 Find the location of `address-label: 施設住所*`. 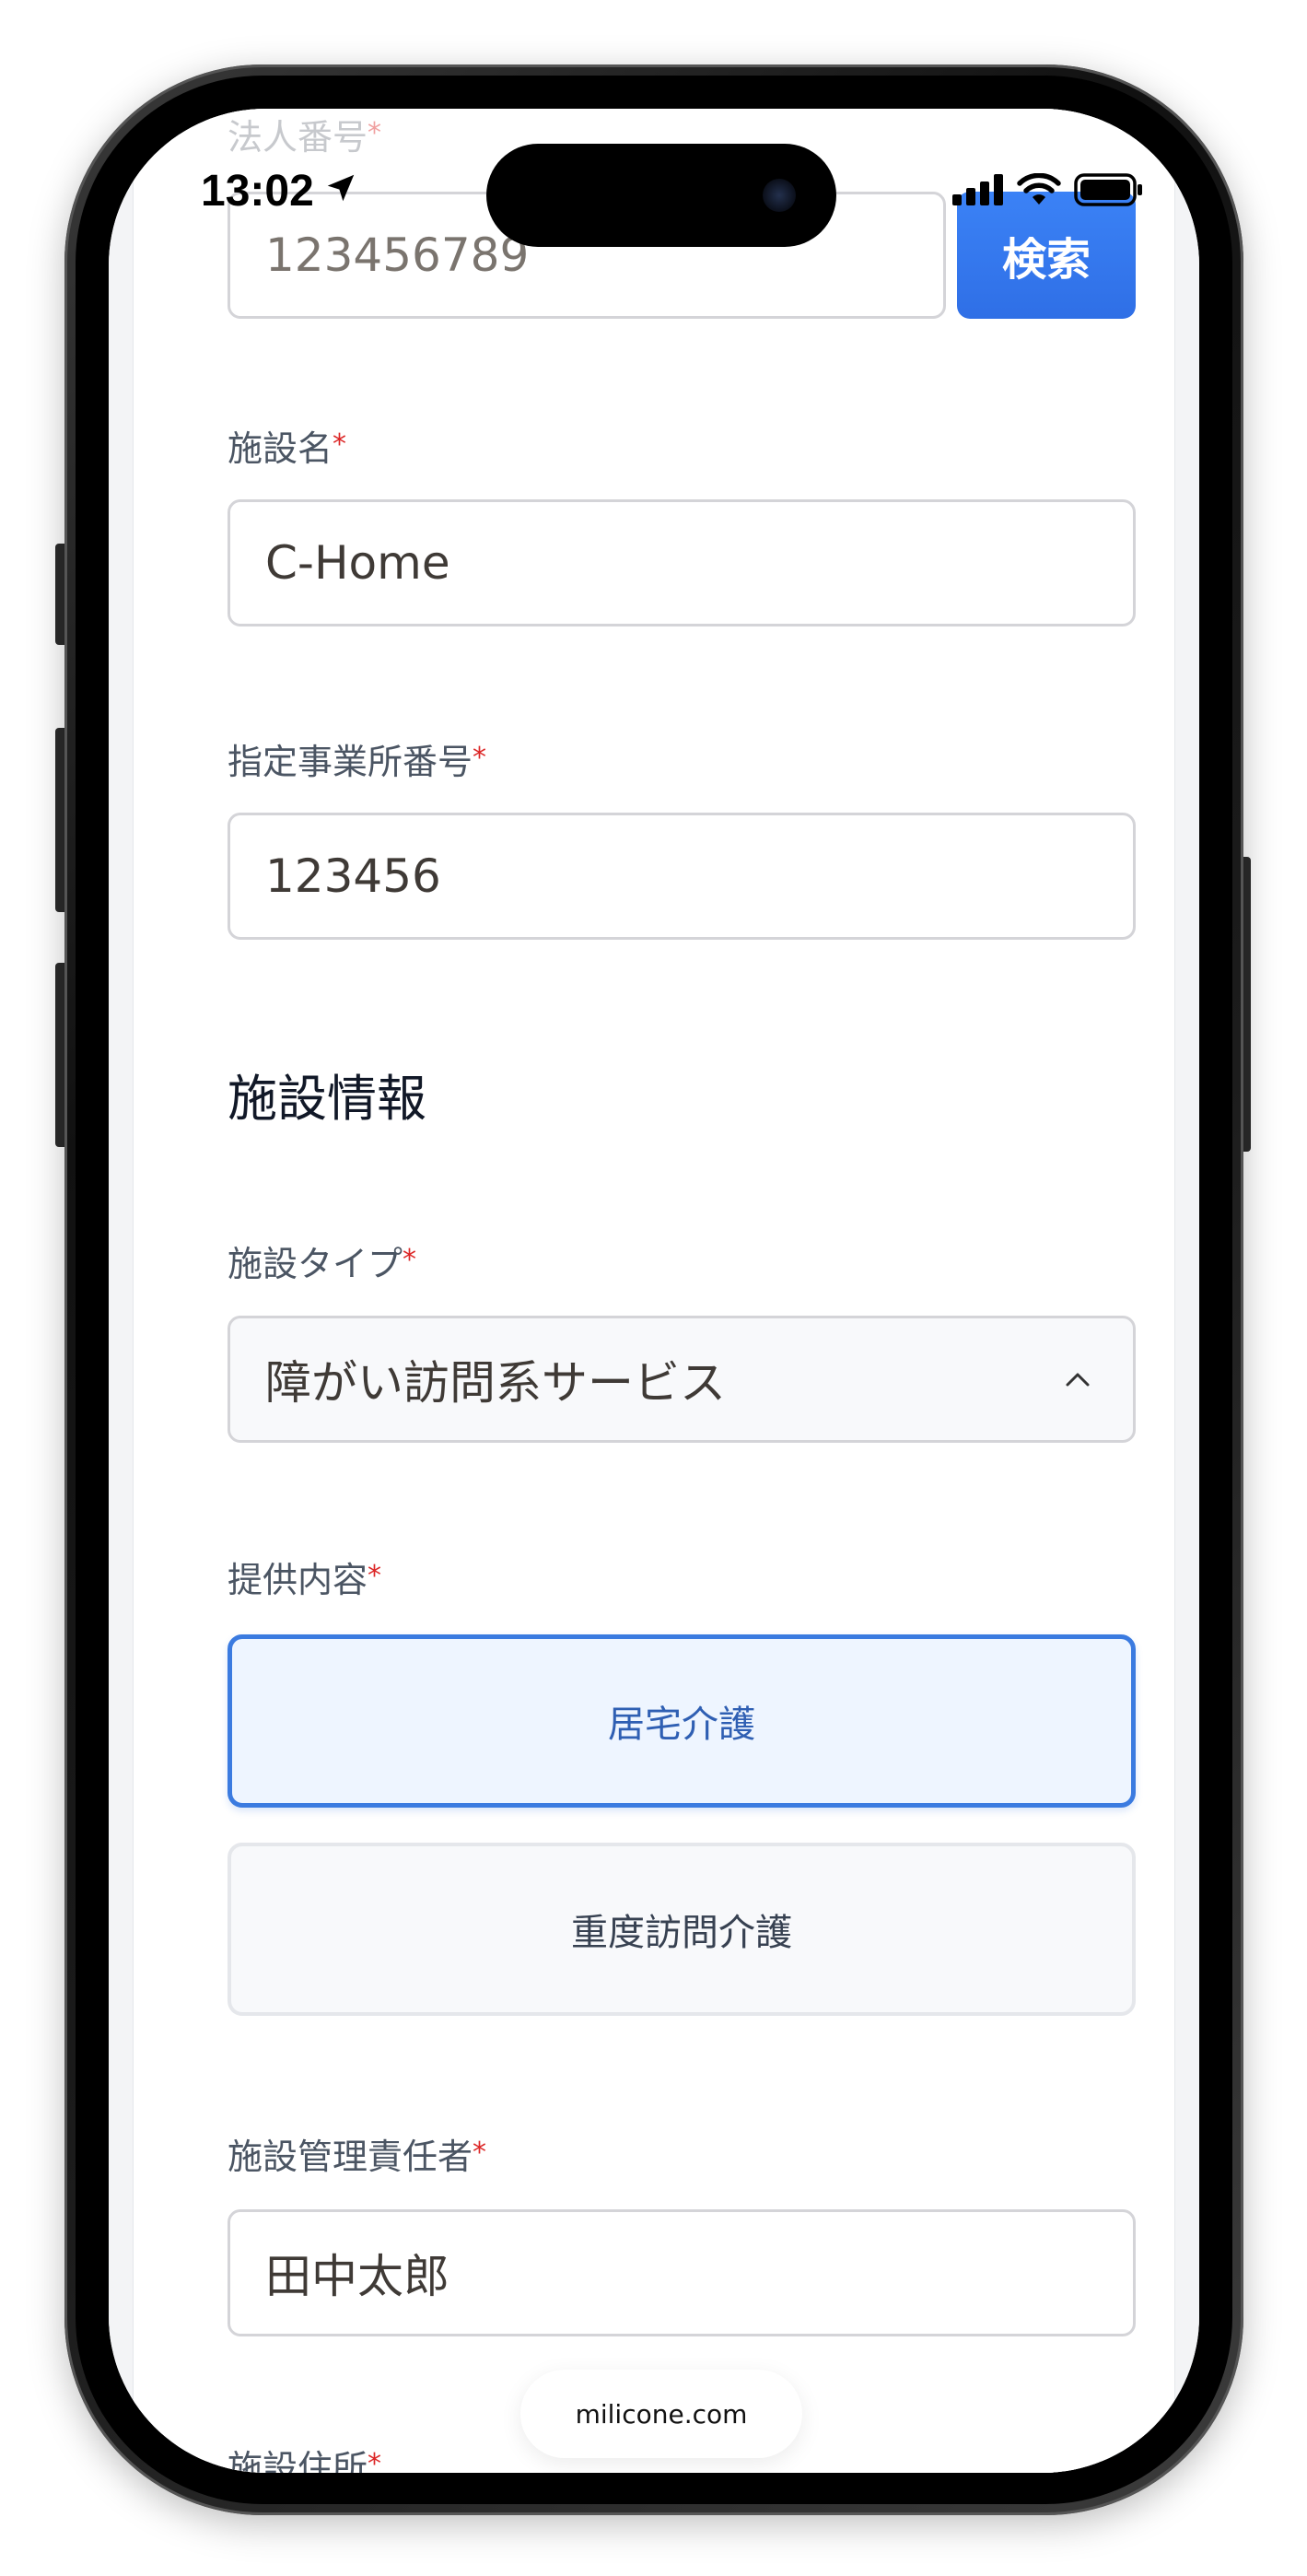

address-label: 施設住所* is located at coordinates (305, 2461).